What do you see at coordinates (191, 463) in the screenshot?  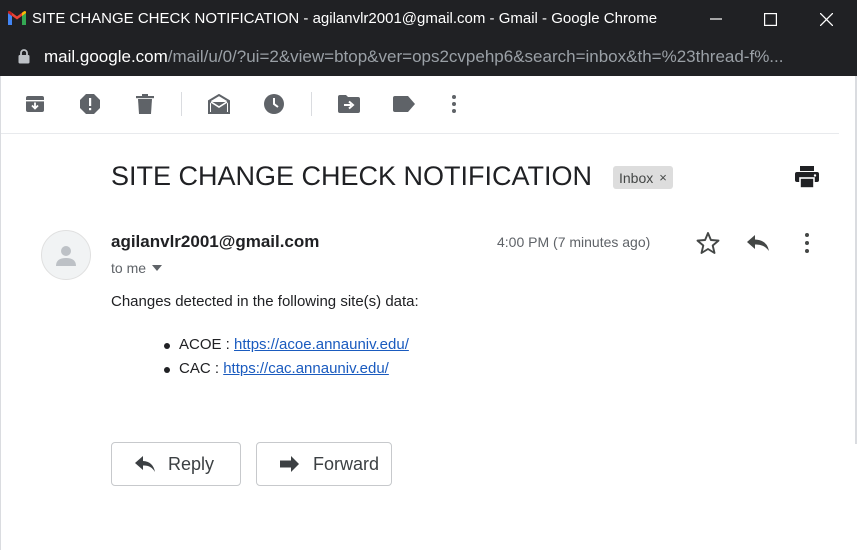 I see `reply-button-label: Reply` at bounding box center [191, 463].